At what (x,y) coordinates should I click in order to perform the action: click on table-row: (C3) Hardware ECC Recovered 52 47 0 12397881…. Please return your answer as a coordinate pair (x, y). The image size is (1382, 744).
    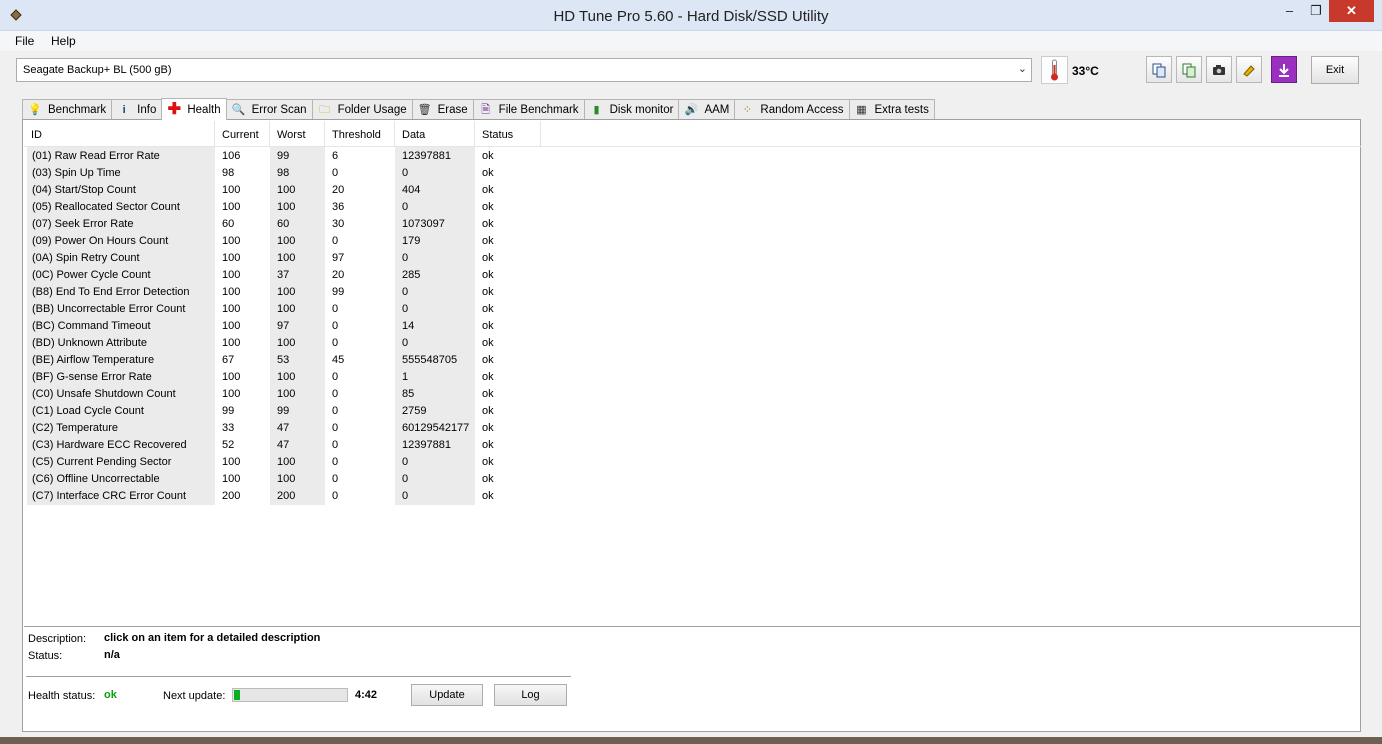
    Looking at the image, I should click on (284, 444).